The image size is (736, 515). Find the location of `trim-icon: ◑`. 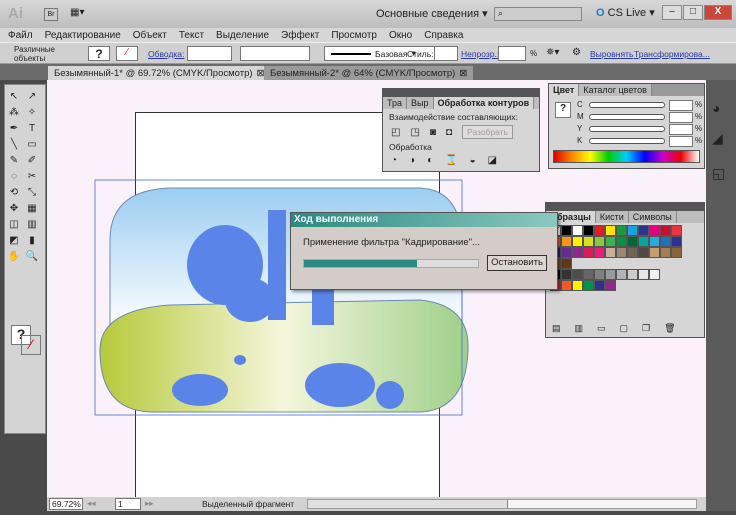

trim-icon: ◑ is located at coordinates (412, 160).